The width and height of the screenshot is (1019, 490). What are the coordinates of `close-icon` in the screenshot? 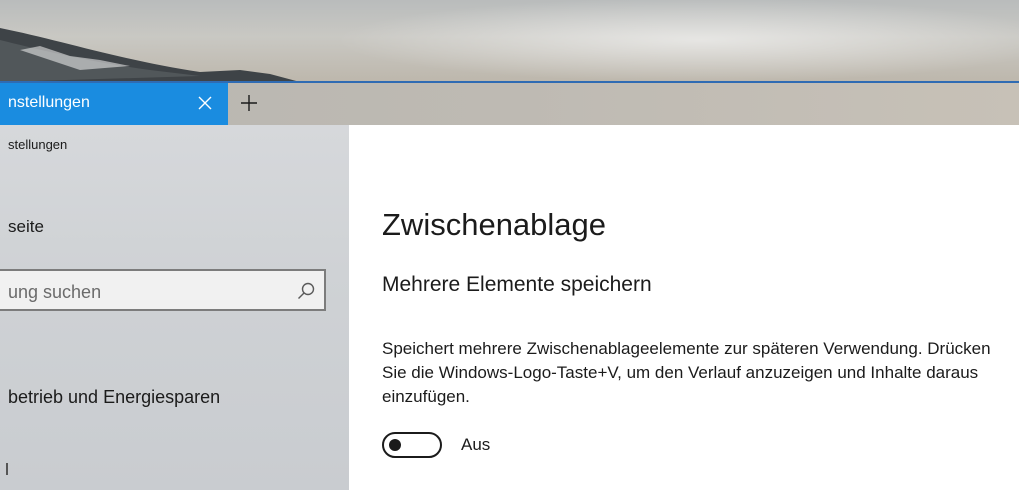 It's located at (205, 103).